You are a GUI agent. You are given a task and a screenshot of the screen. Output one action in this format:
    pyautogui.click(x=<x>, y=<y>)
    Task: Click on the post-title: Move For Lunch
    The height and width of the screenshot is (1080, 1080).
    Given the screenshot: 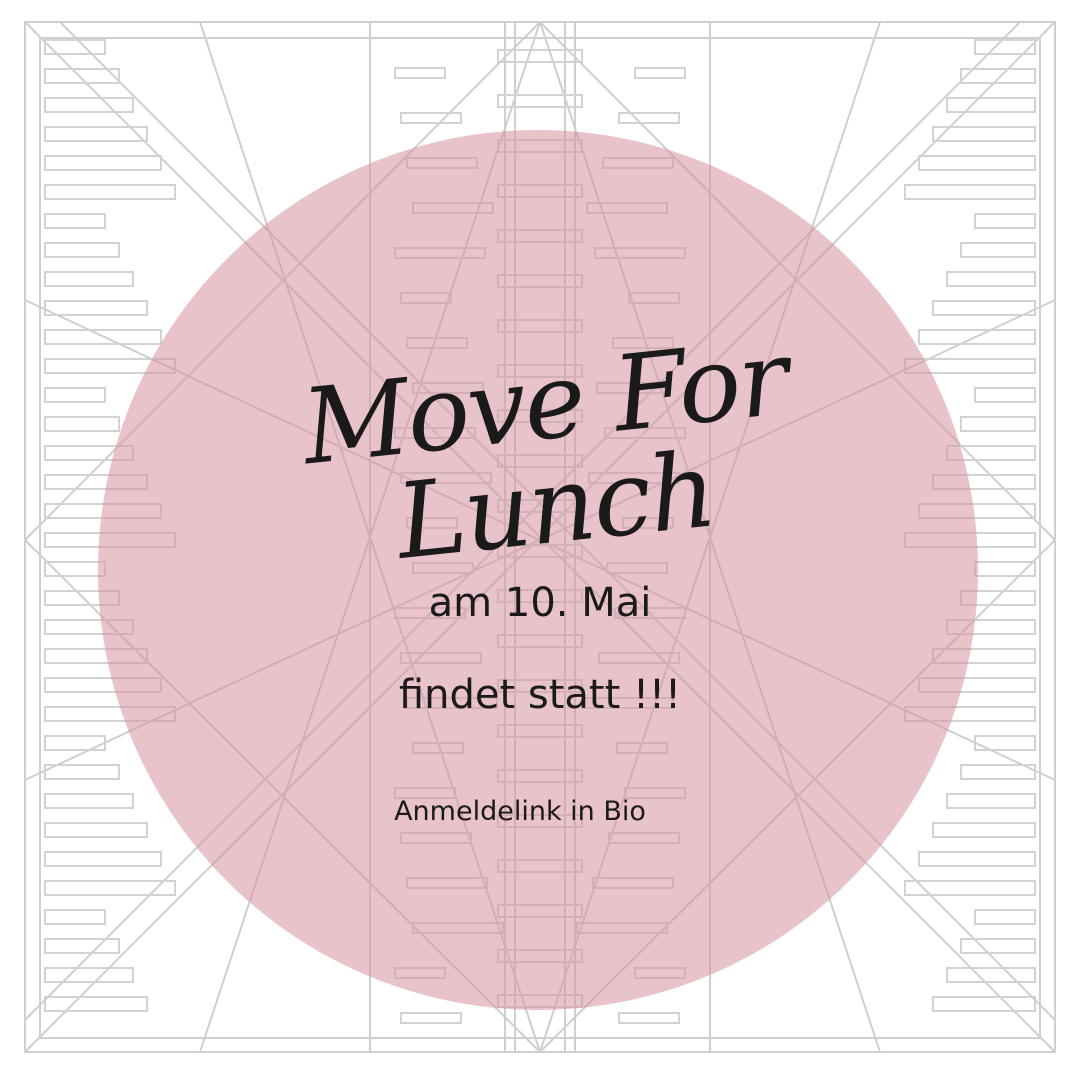 What is the action you would take?
    pyautogui.click(x=544, y=450)
    